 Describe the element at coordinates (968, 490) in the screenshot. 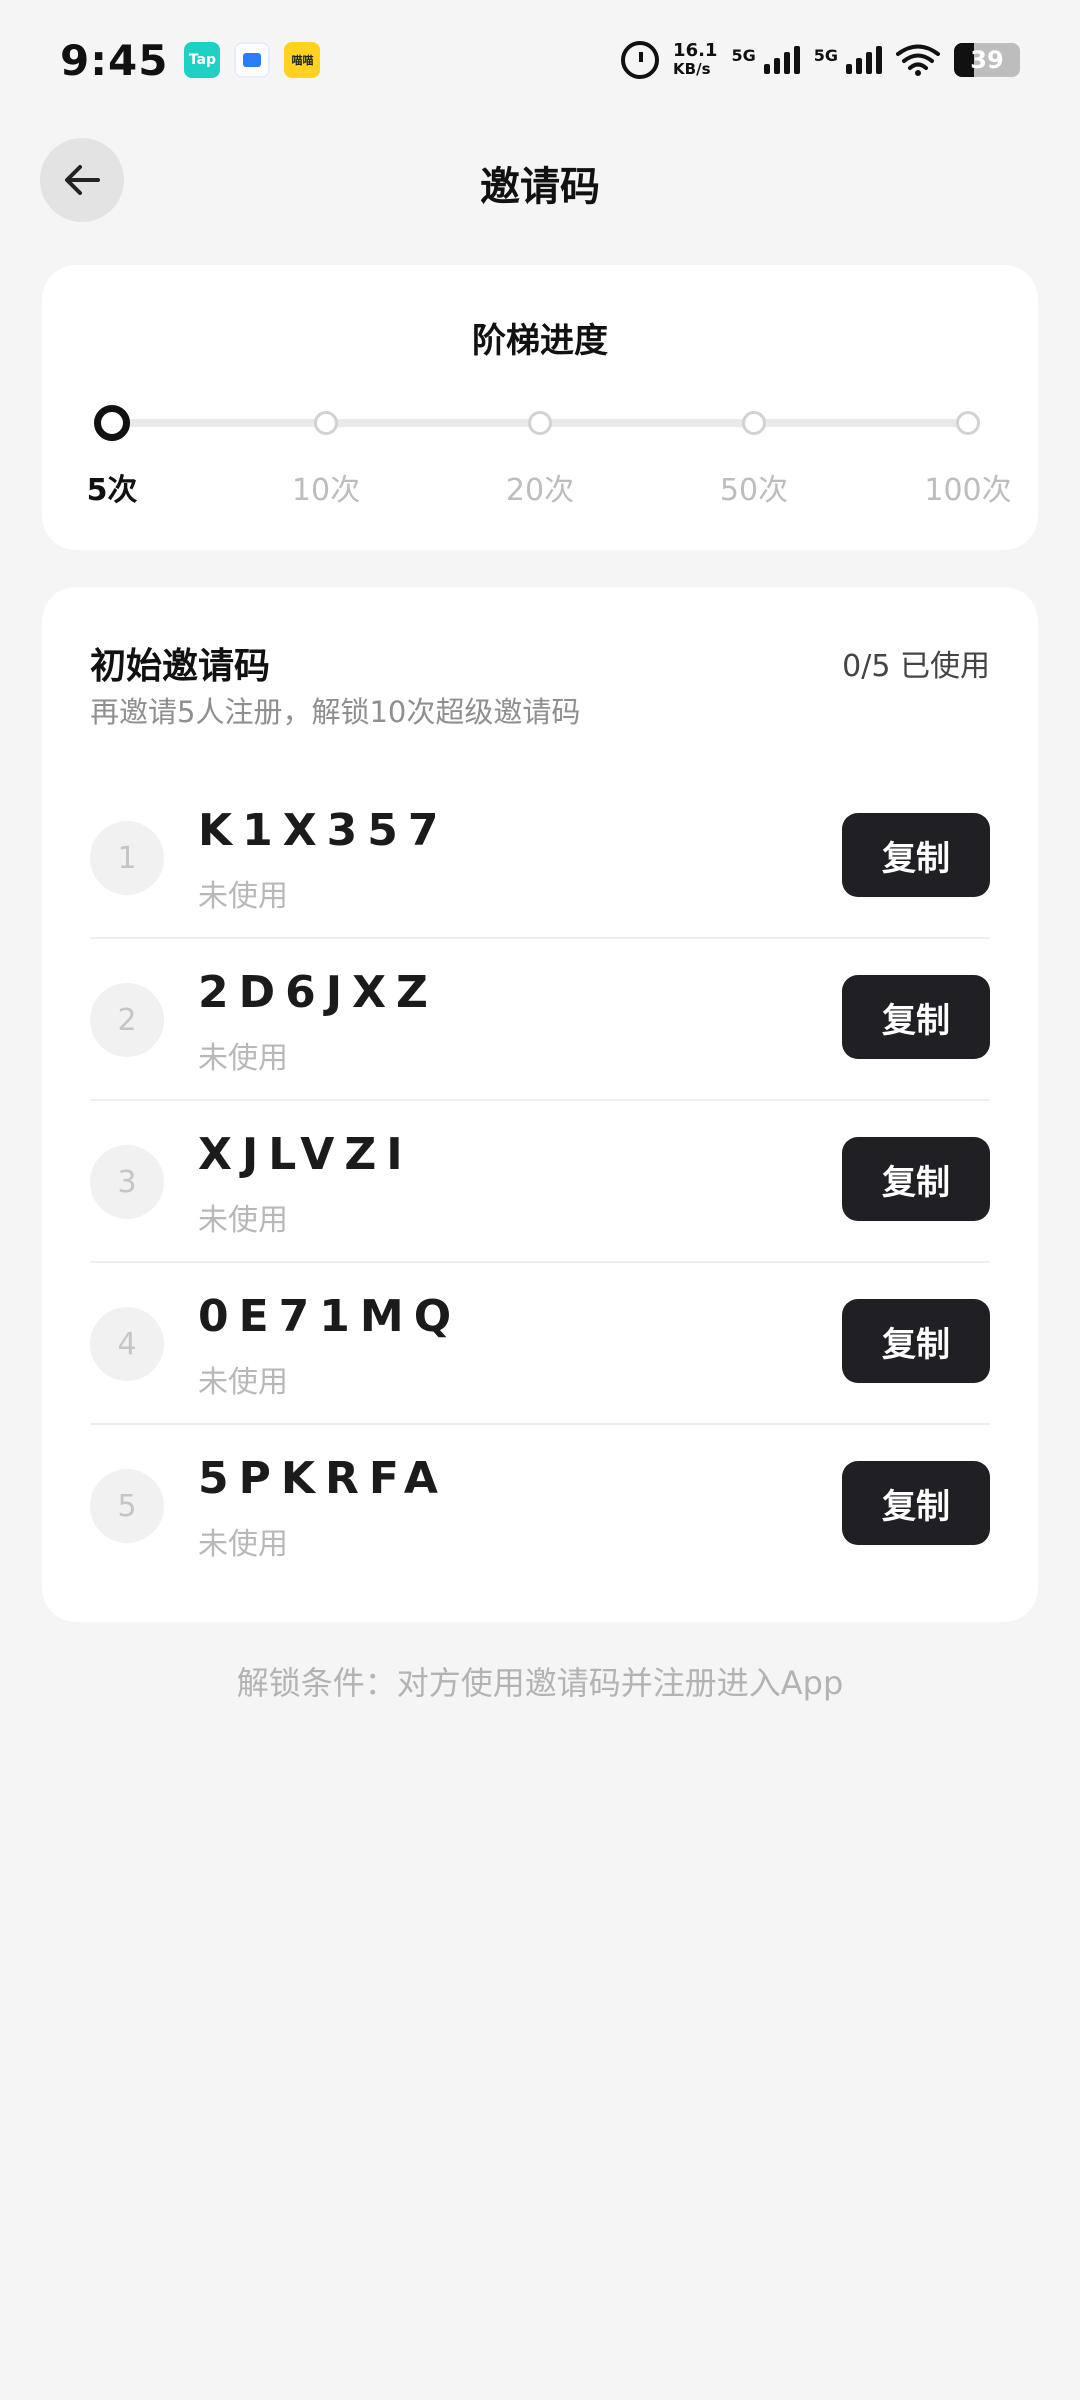

I see `progress-step-label: 100次` at that location.